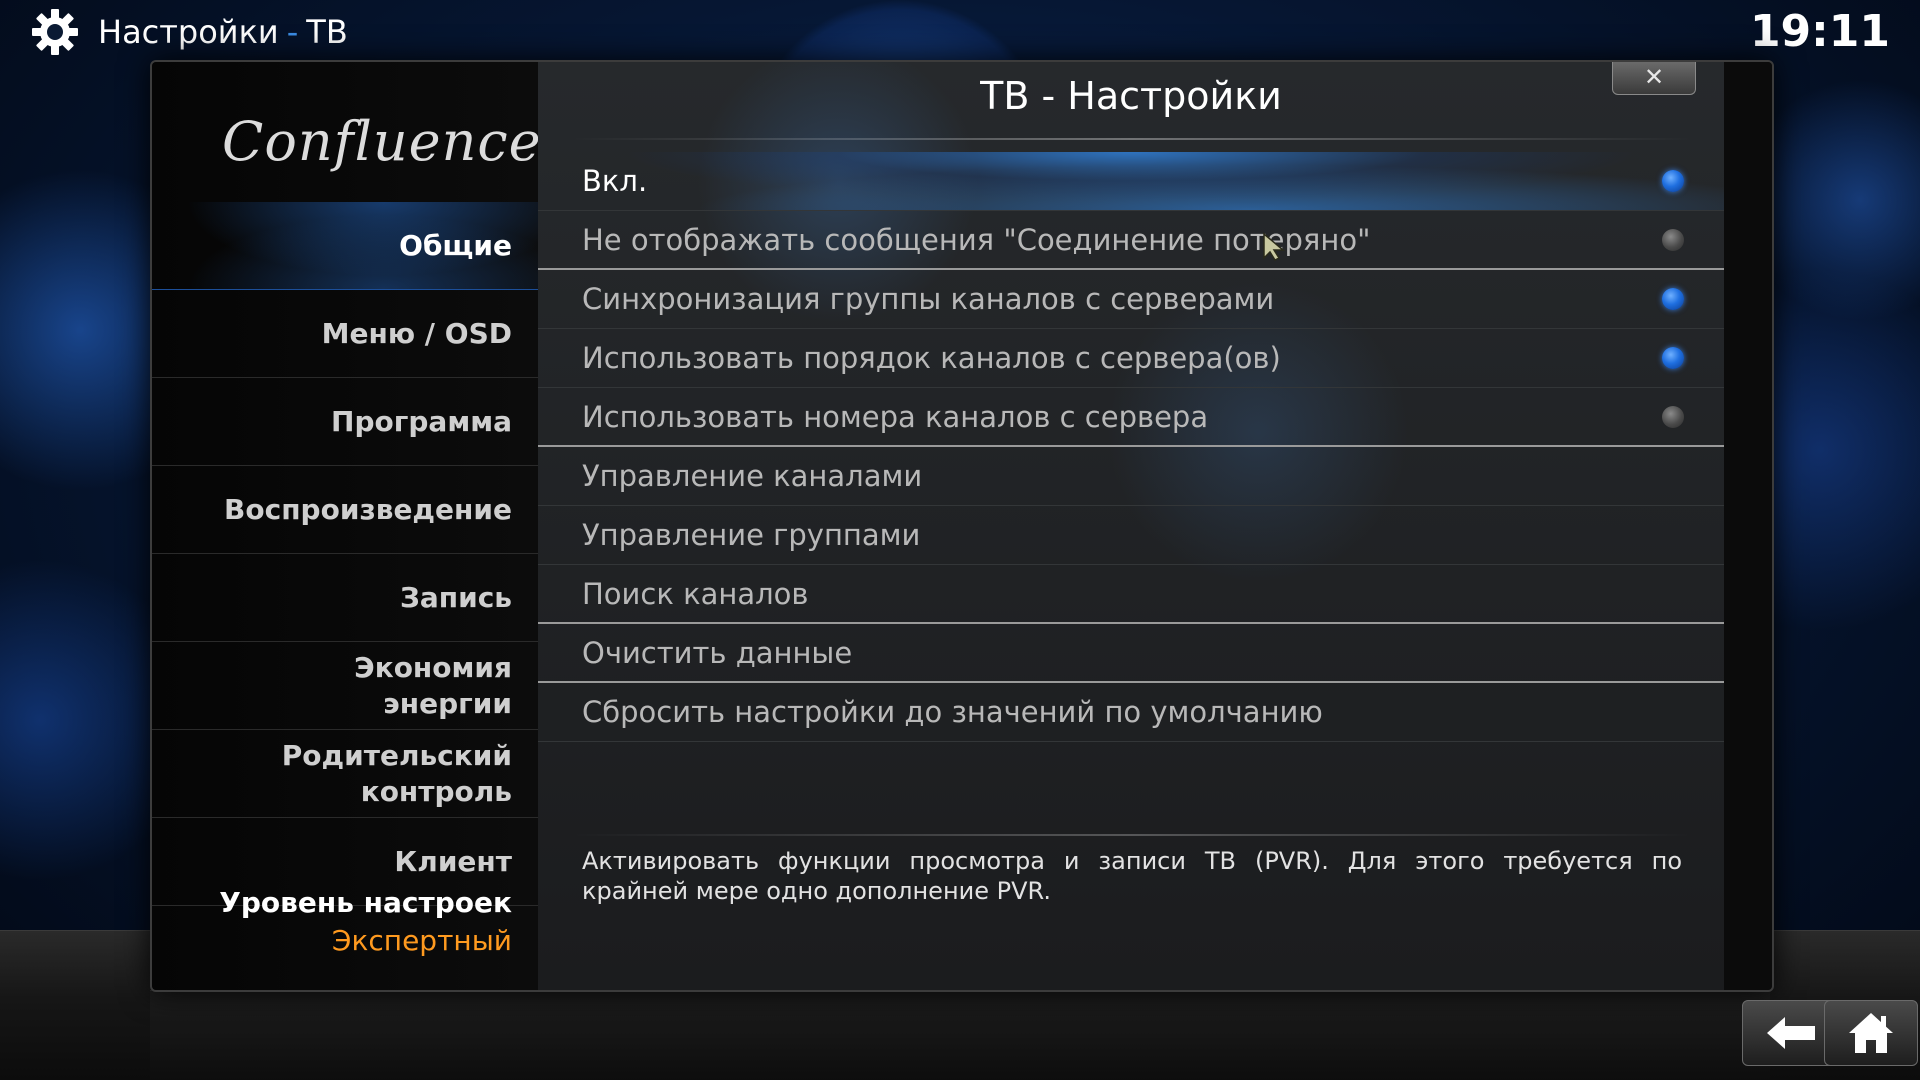  What do you see at coordinates (447, 703) in the screenshot?
I see `sidebar-item-label-line2: энергии` at bounding box center [447, 703].